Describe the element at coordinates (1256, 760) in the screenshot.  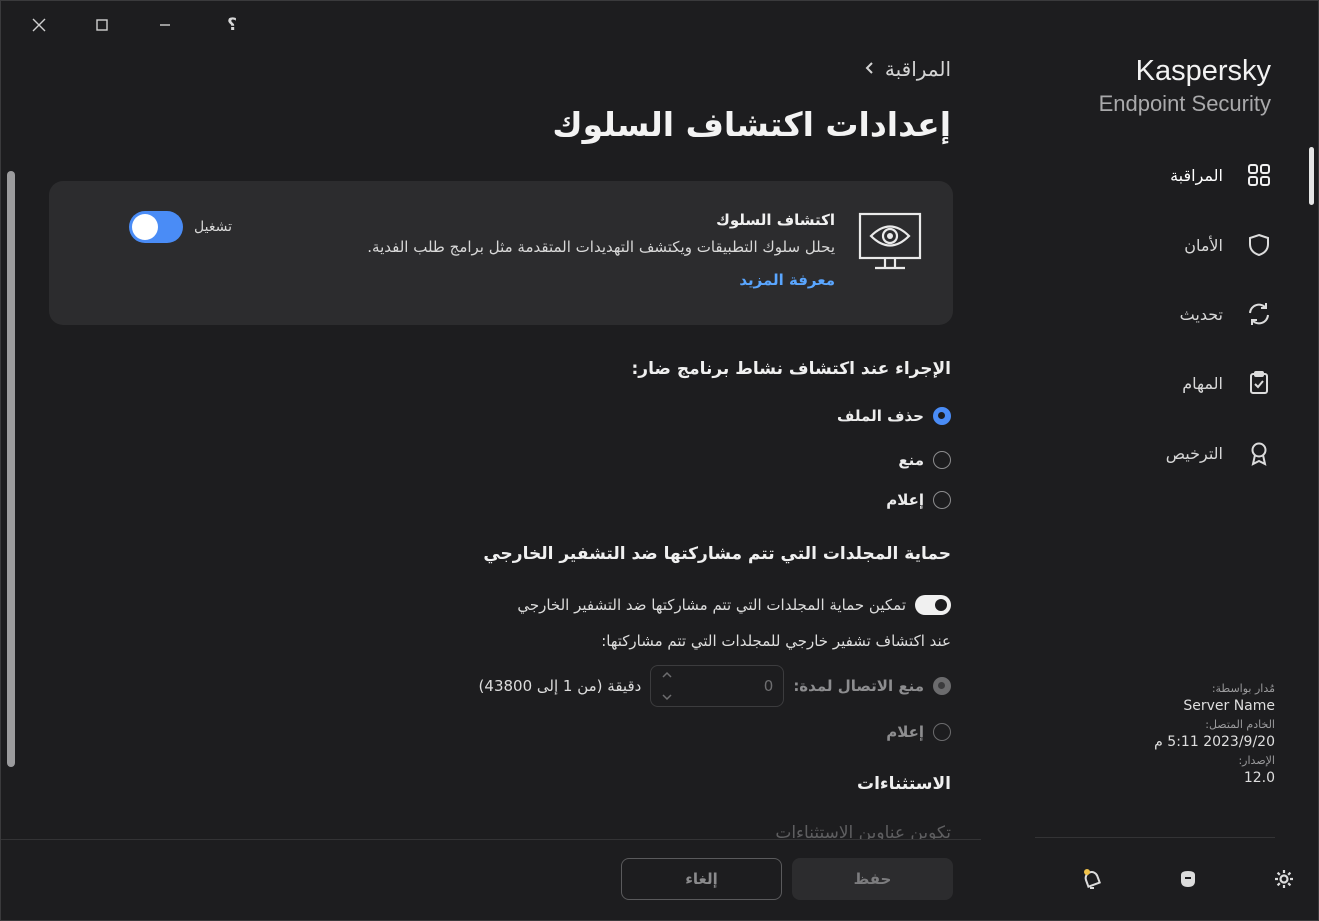
I see `version-label: الإصدار:` at that location.